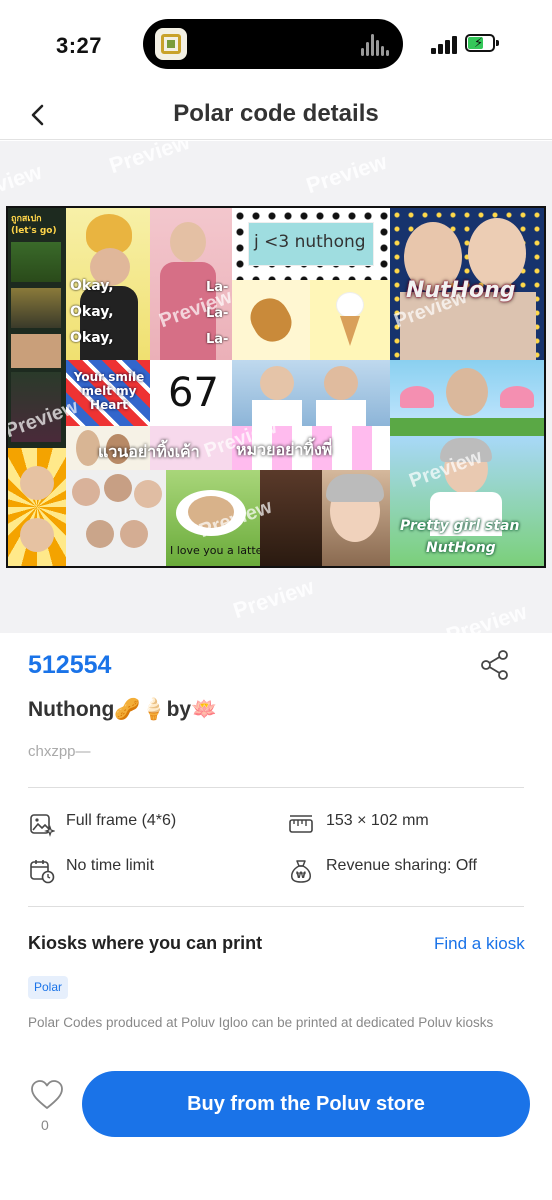 The width and height of the screenshot is (552, 1200). What do you see at coordinates (215, 550) in the screenshot?
I see `collage-latte-text: I love you a latte.` at bounding box center [215, 550].